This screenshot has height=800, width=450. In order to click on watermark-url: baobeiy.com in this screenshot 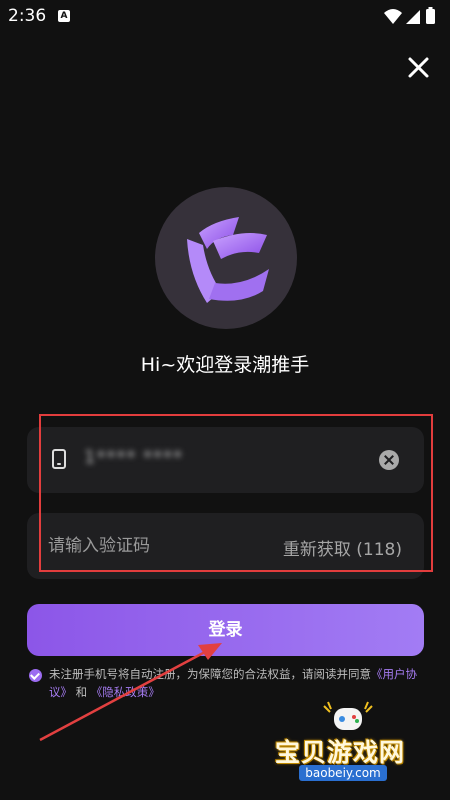, I will do `click(343, 773)`.